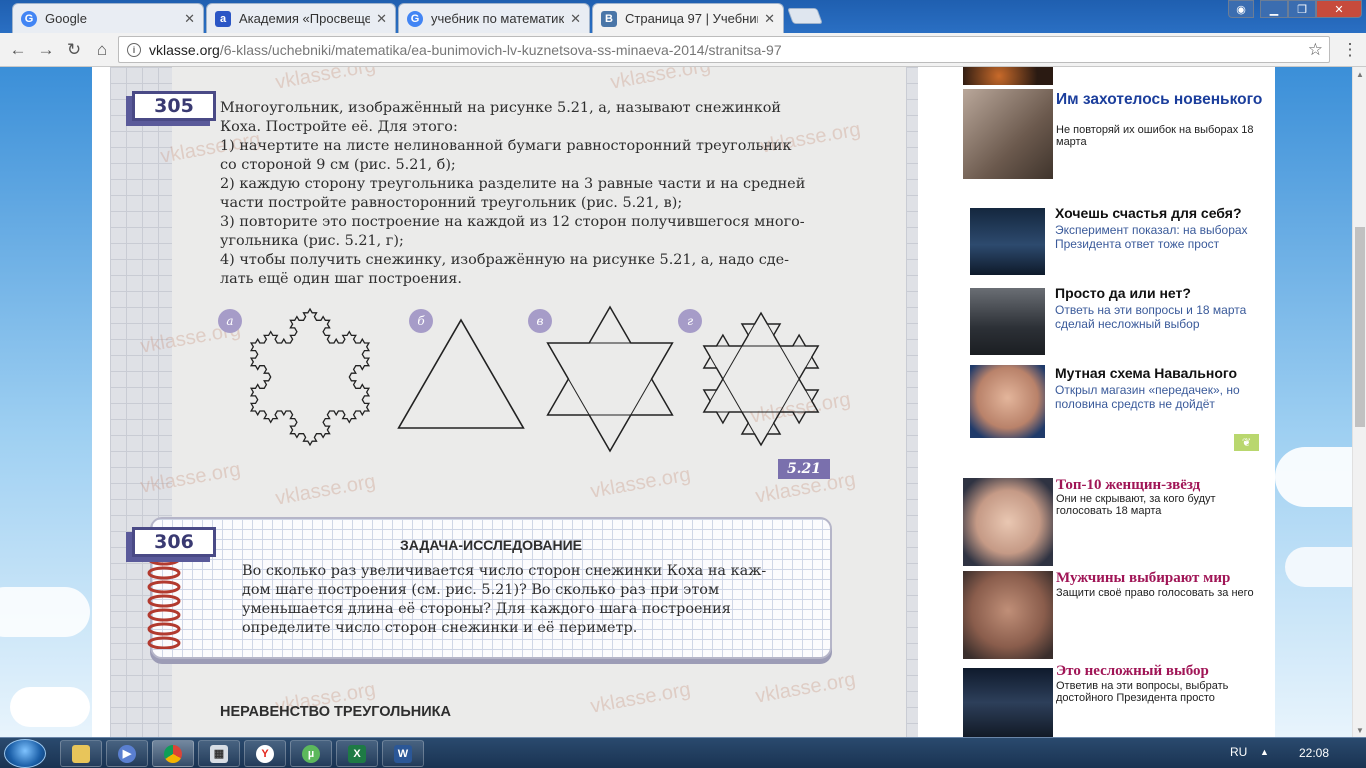 The height and width of the screenshot is (768, 1366). Describe the element at coordinates (184, 49) in the screenshot. I see `url-host: vklasse.org` at that location.